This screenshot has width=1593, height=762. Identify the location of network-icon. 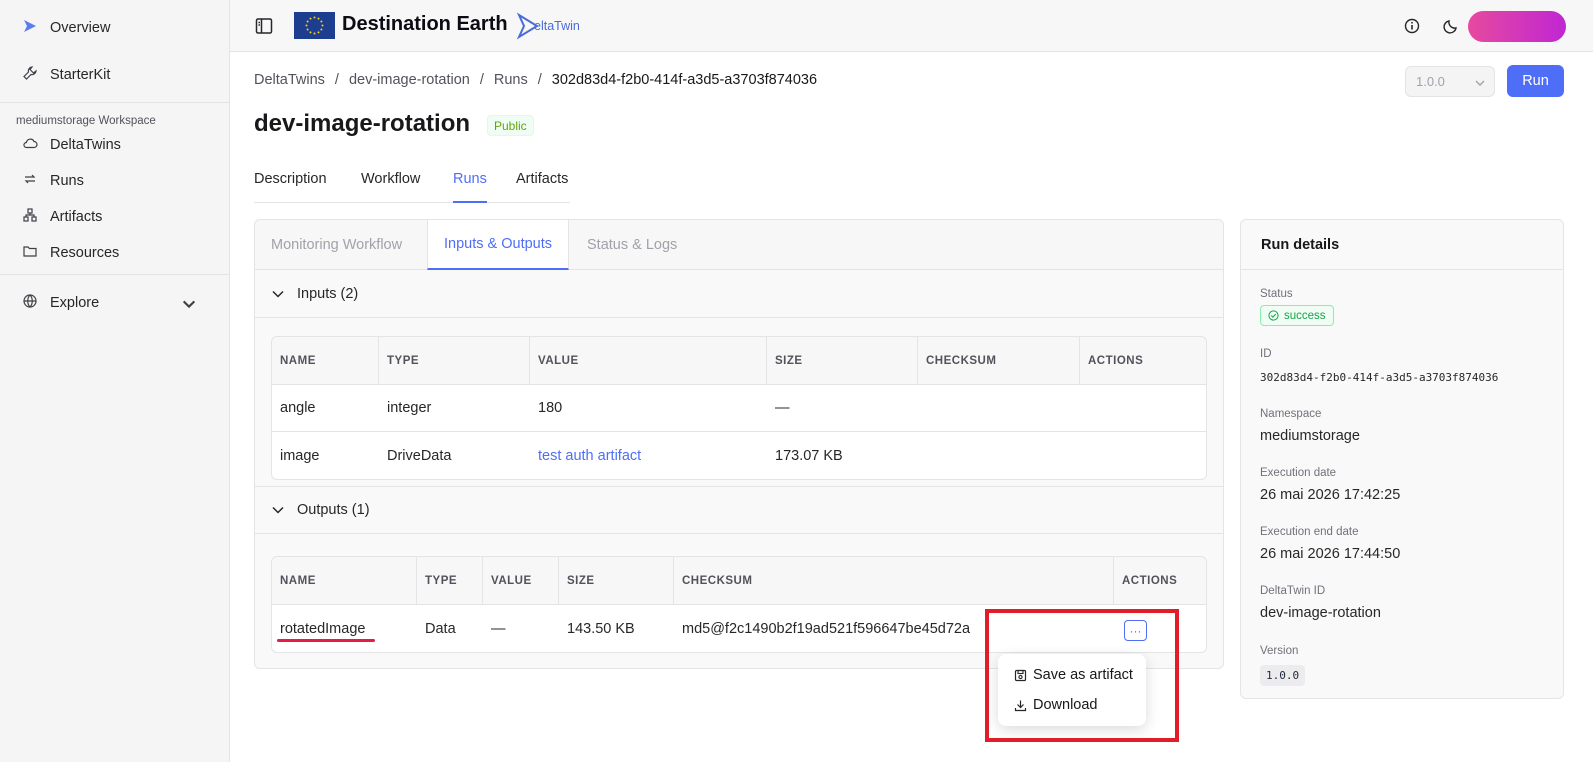
(30, 217).